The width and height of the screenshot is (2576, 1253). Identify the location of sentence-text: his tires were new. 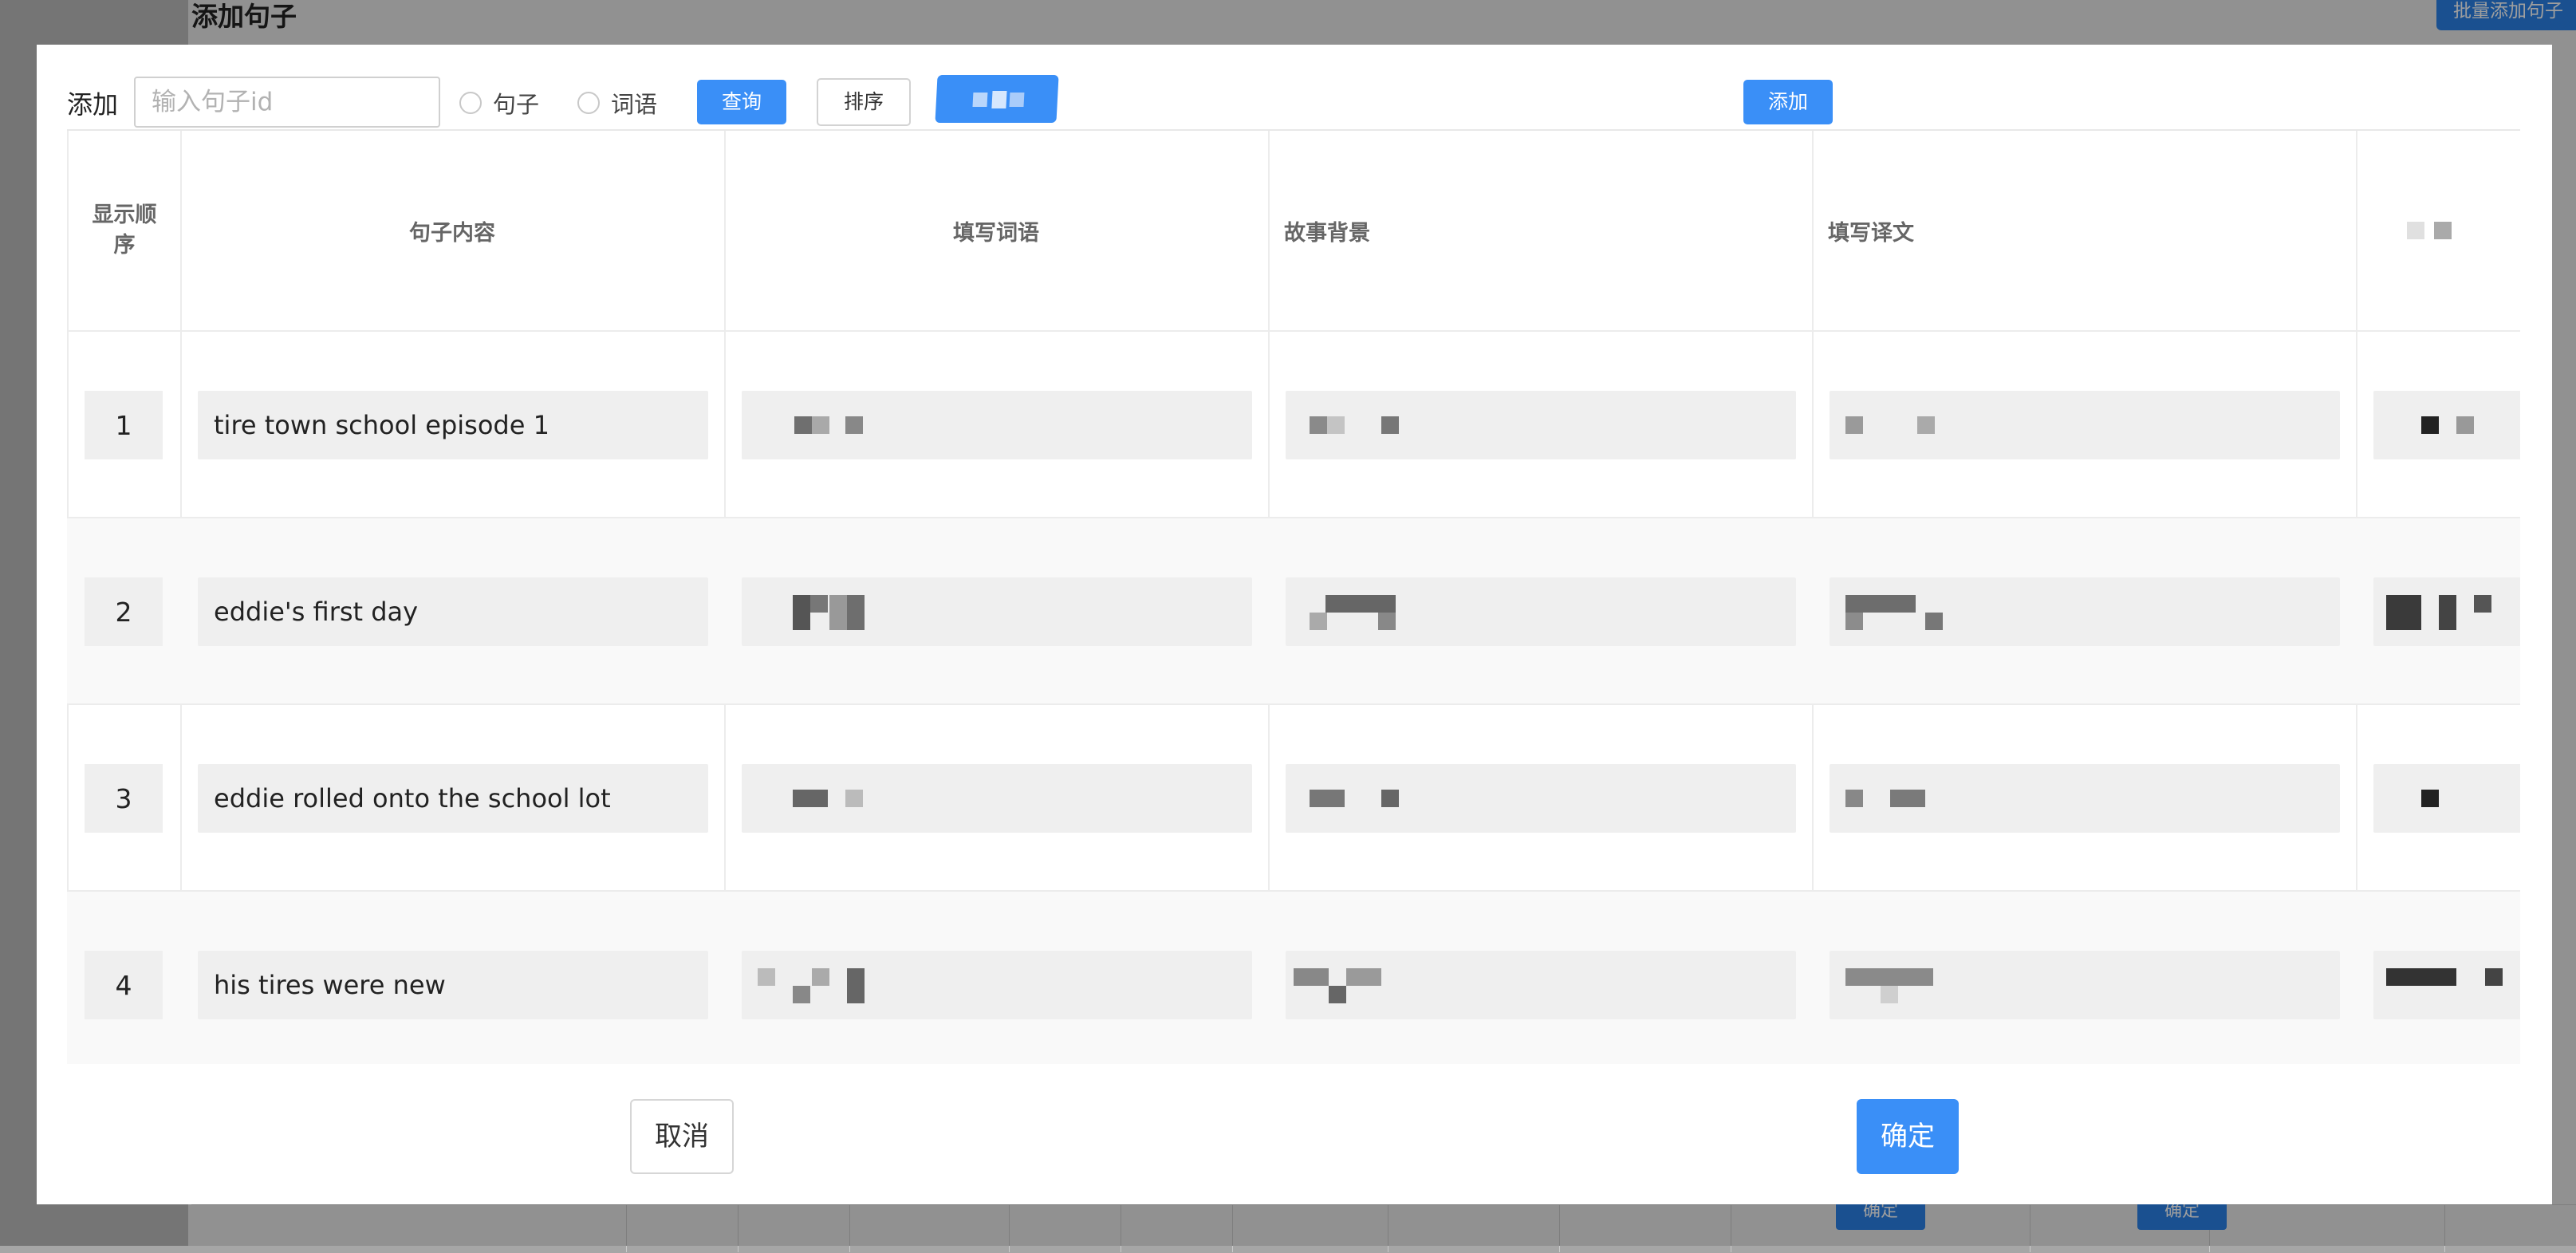
(330, 985).